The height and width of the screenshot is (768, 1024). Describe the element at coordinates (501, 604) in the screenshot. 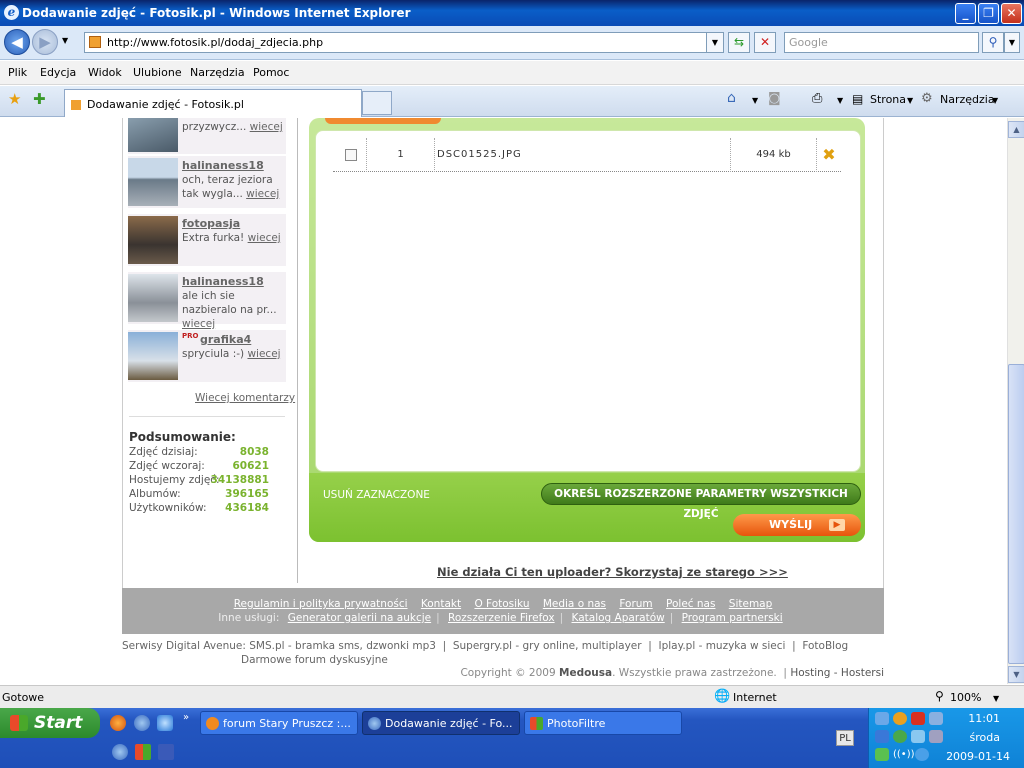

I see `footer-link: O Fotosiku` at that location.